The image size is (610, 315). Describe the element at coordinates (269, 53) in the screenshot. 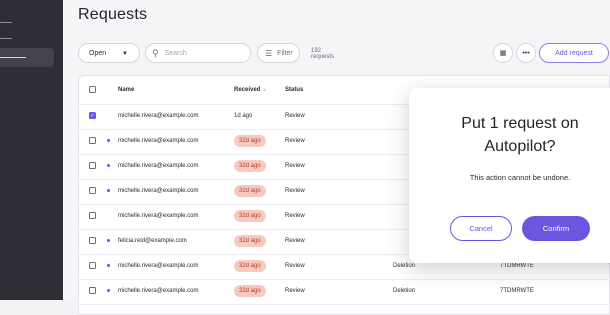

I see `filter-icon: ☰` at that location.